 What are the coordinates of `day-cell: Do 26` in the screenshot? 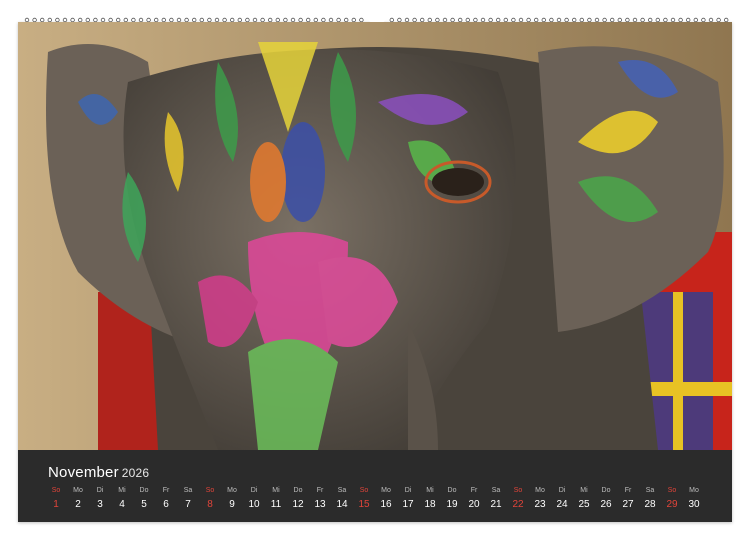 It's located at (606, 501).